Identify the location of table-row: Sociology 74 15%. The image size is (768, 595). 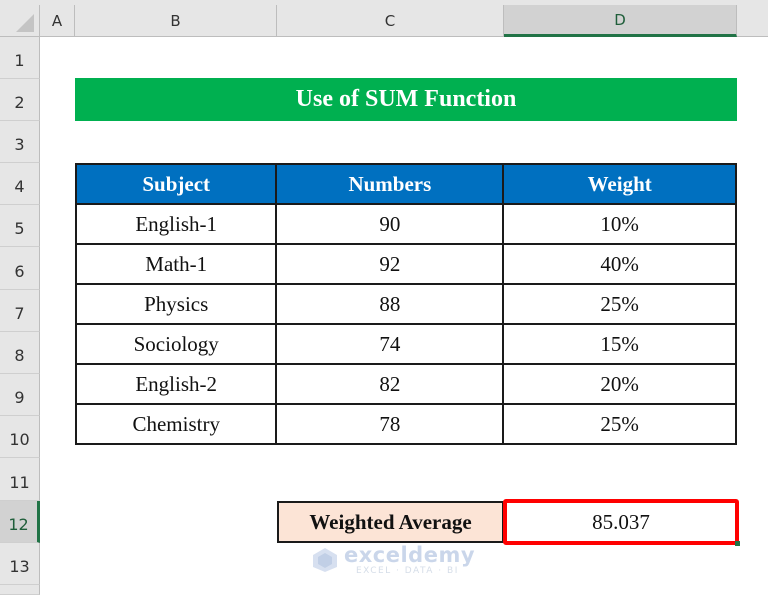
(405, 344).